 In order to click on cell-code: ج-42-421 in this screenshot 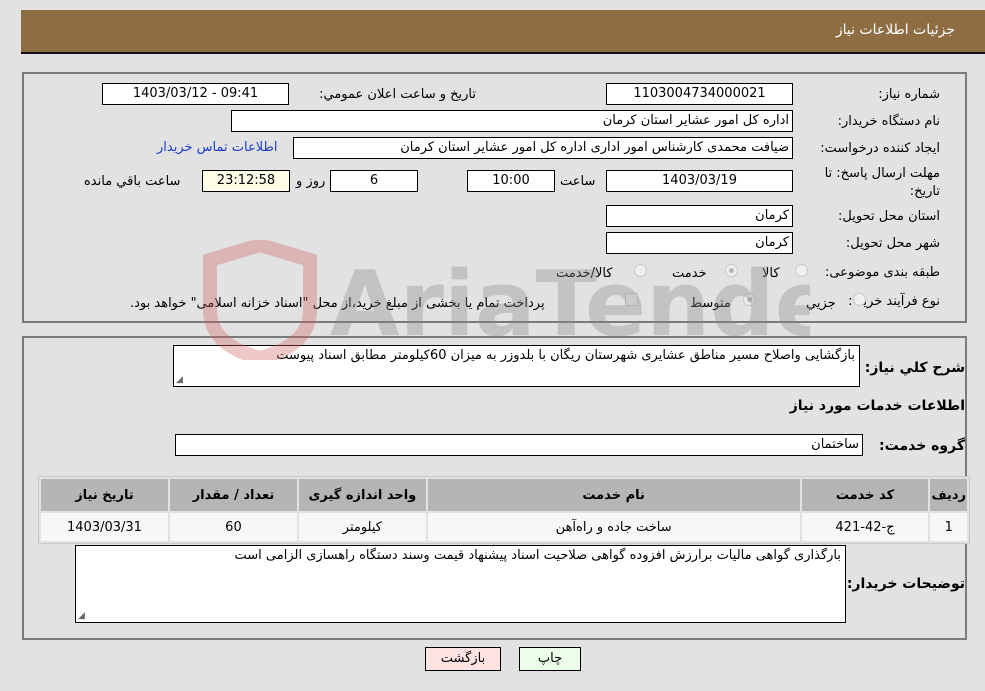, I will do `click(865, 527)`.